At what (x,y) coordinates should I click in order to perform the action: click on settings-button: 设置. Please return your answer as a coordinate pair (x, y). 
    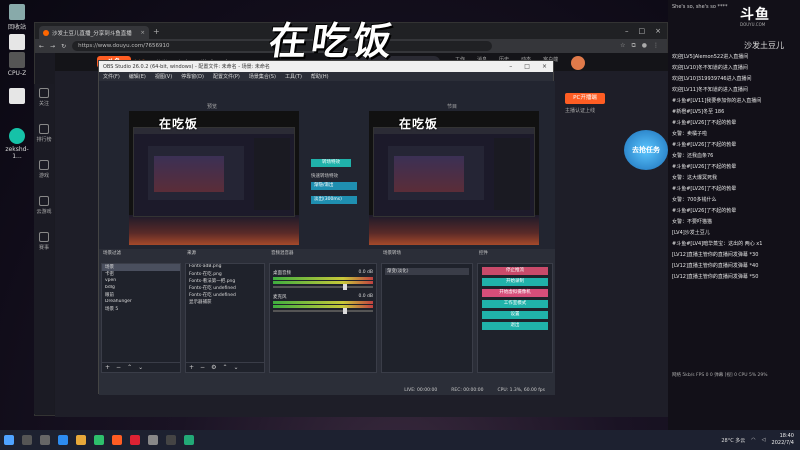
    Looking at the image, I should click on (515, 315).